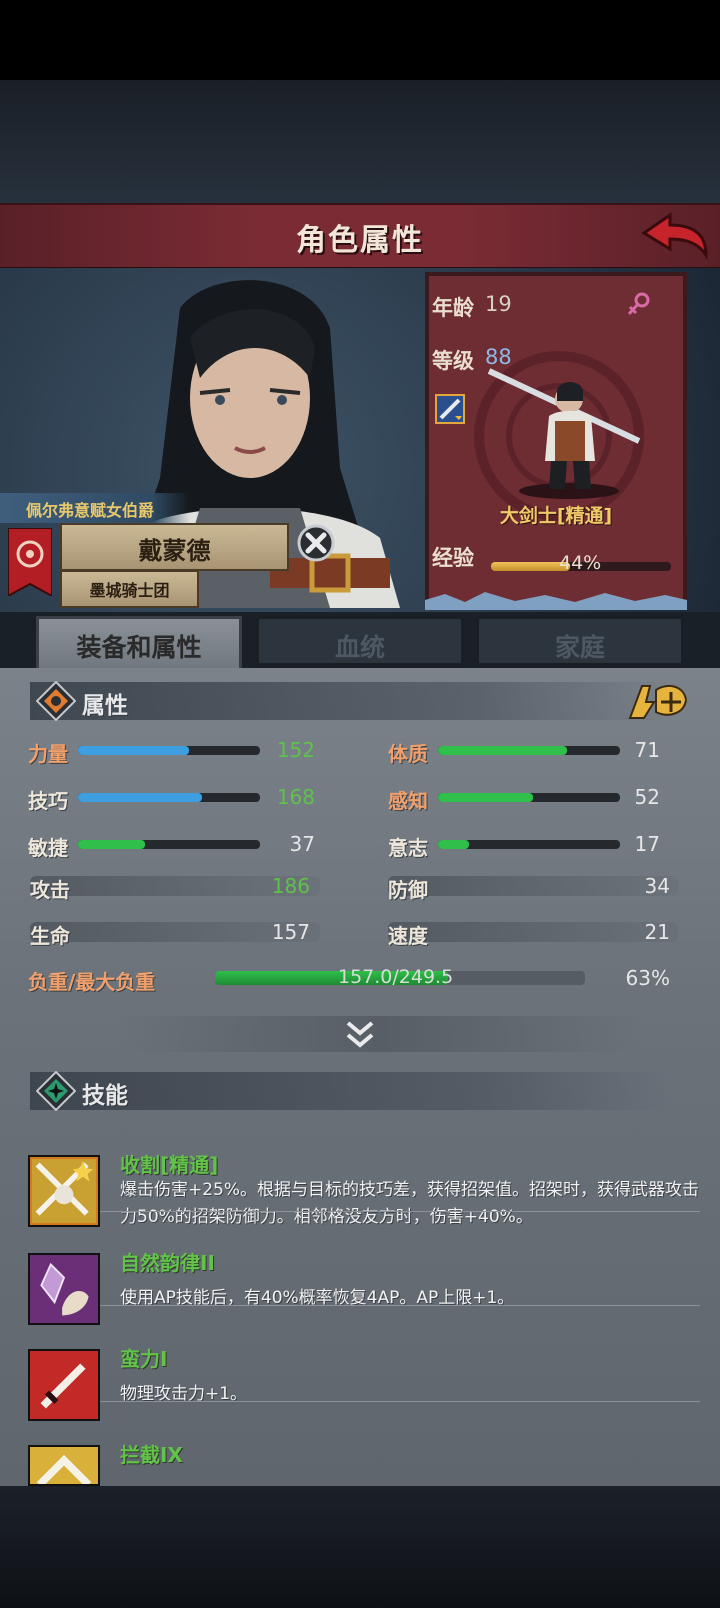 The image size is (720, 1608). Describe the element at coordinates (64, 1385) in the screenshot. I see `brute-force-skill-icon` at that location.